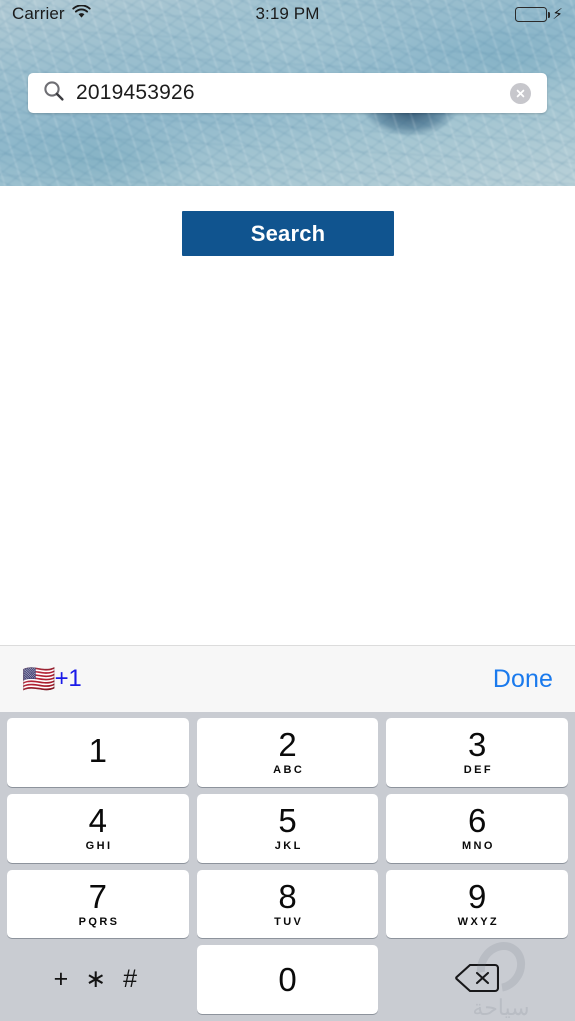  I want to click on backspace-key, so click(477, 979).